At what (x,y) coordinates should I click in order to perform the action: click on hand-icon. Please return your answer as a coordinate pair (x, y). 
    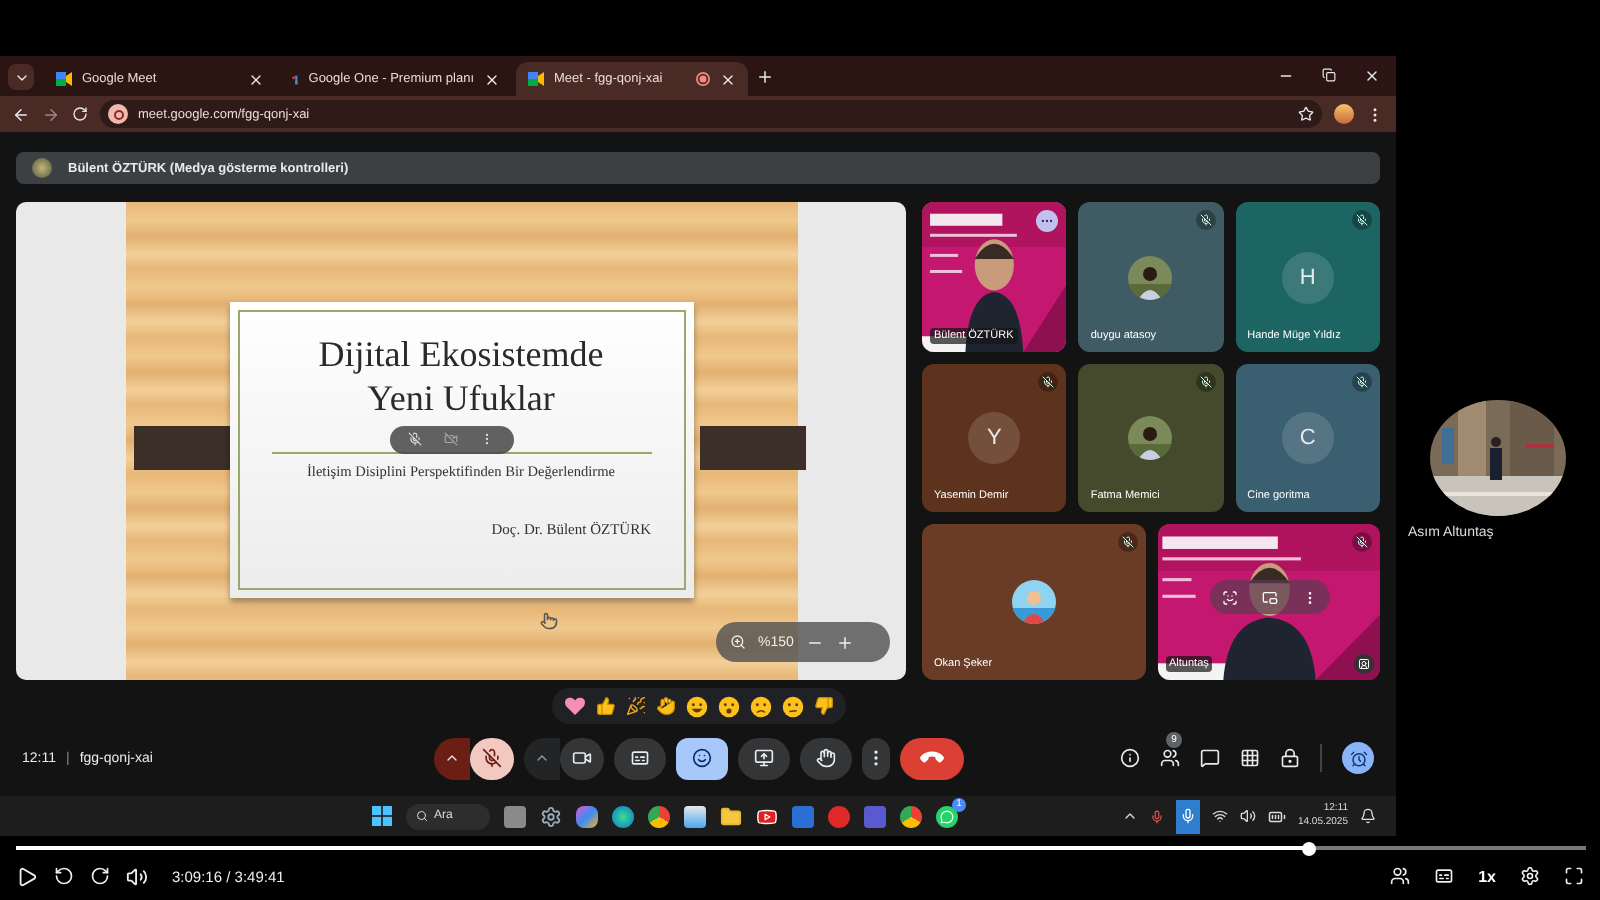
    Looking at the image, I should click on (825, 758).